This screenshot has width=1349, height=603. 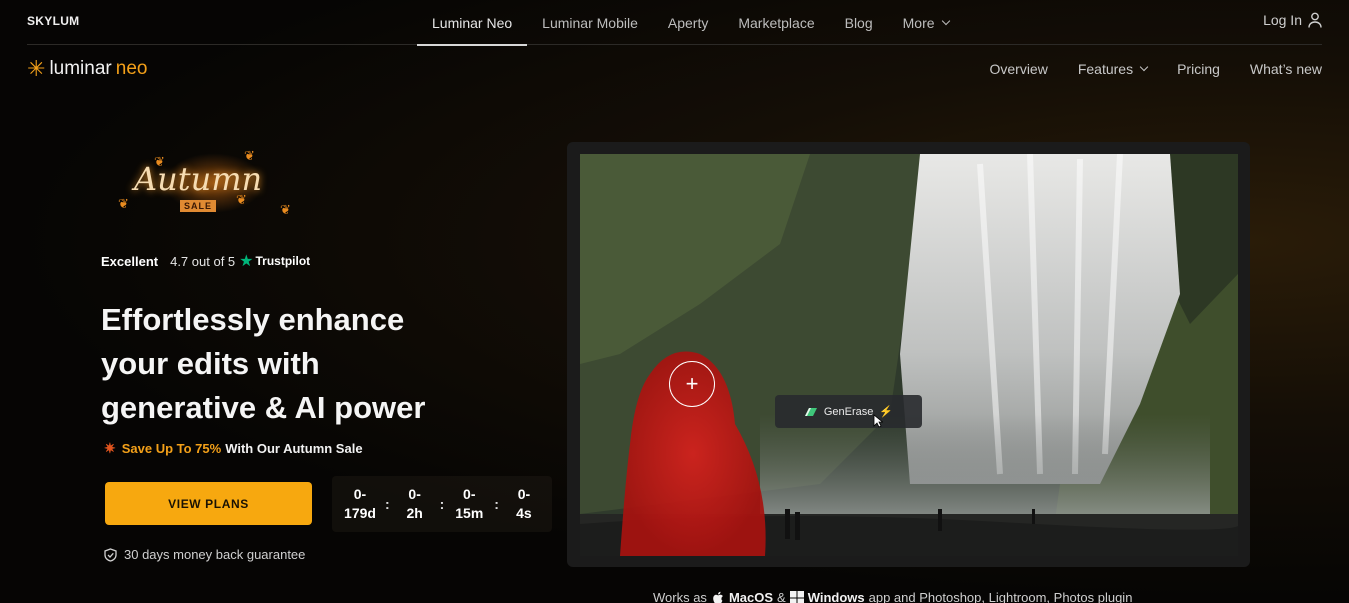 I want to click on sale-line: ✷ Save Up To 75% With Our Autumn Sale, so click(x=233, y=448).